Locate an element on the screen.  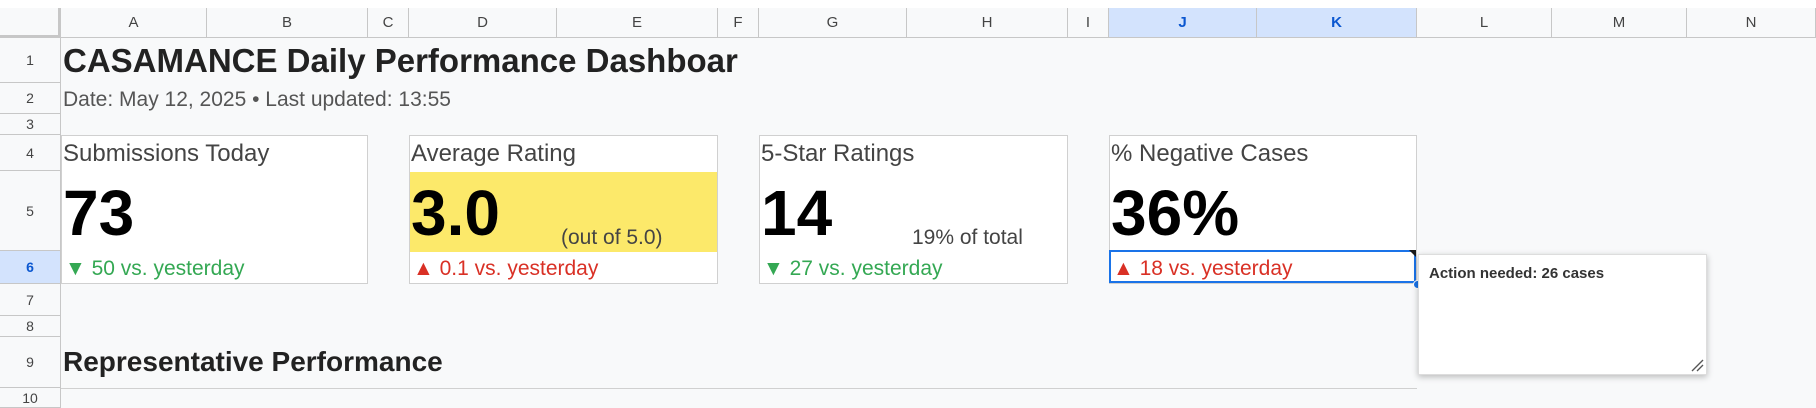
row-header-4: 4 is located at coordinates (30, 153).